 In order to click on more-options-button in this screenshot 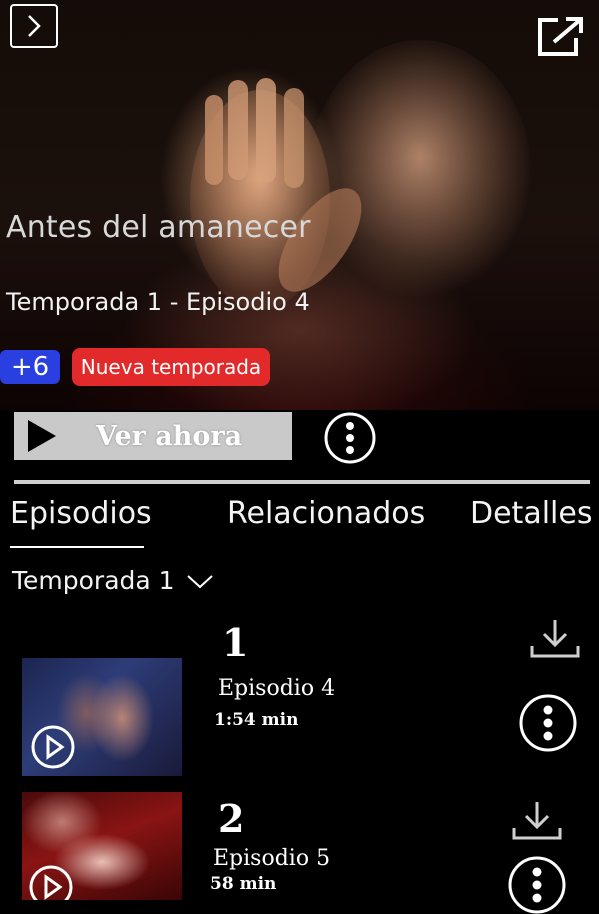, I will do `click(350, 438)`.